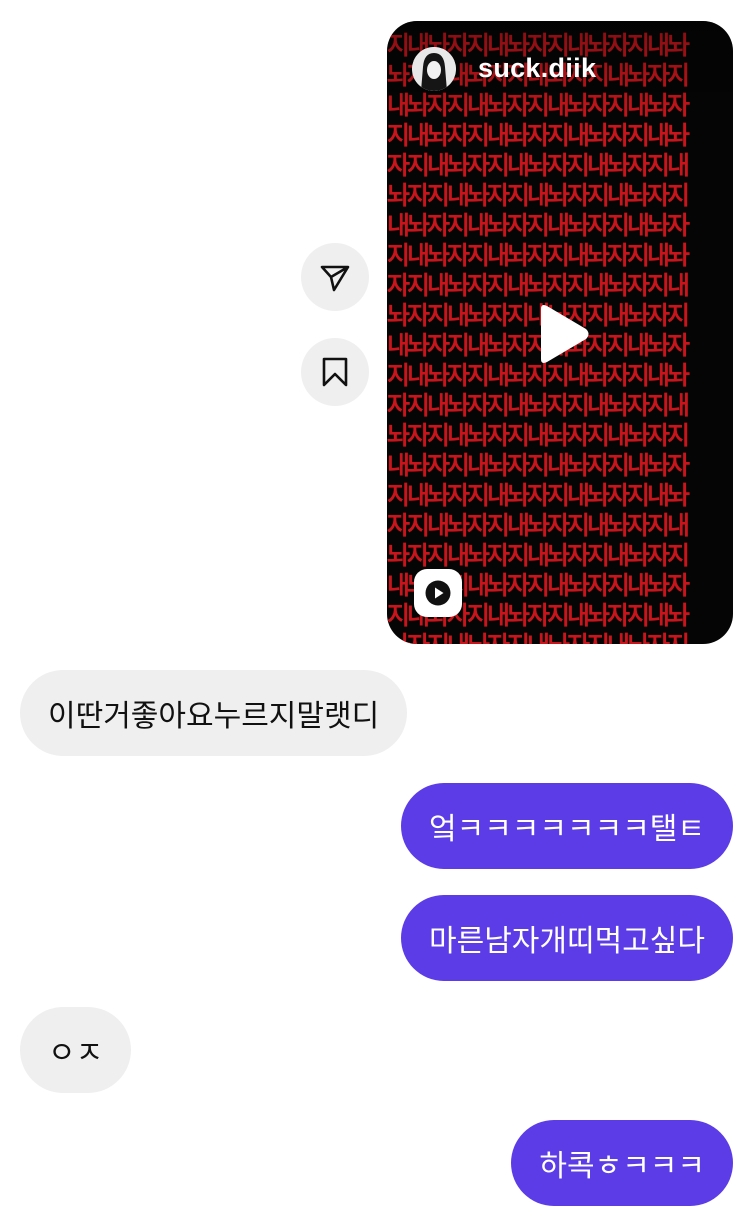  I want to click on outgoing-message: 엌ㅋㅋㅋㅋㅋㅋㅋ탤ㅌ, so click(567, 826).